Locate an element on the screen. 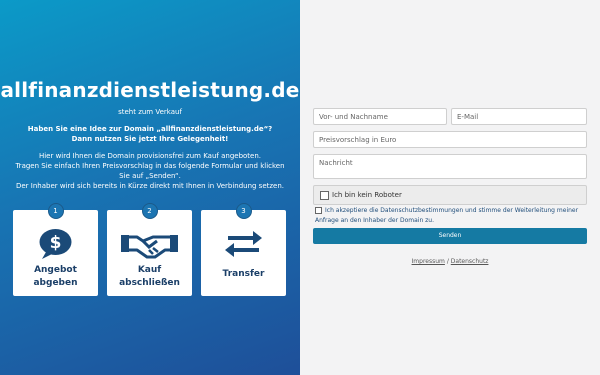 This screenshot has height=375, width=600. sale-status: steht zum Verkauf is located at coordinates (150, 112).